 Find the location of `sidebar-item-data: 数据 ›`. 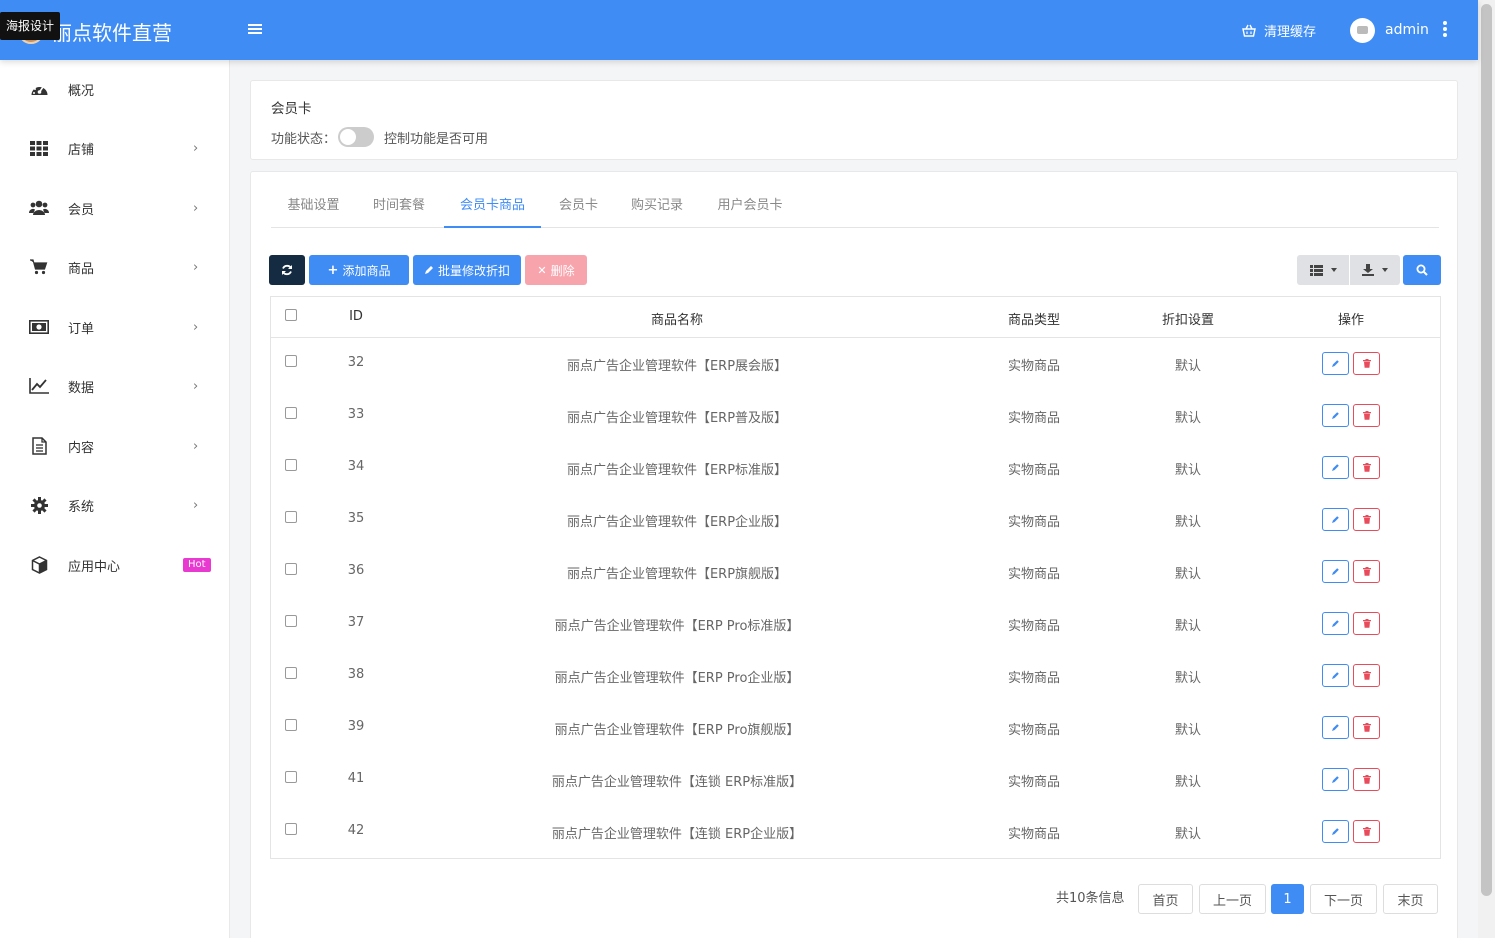

sidebar-item-data: 数据 › is located at coordinates (115, 386).